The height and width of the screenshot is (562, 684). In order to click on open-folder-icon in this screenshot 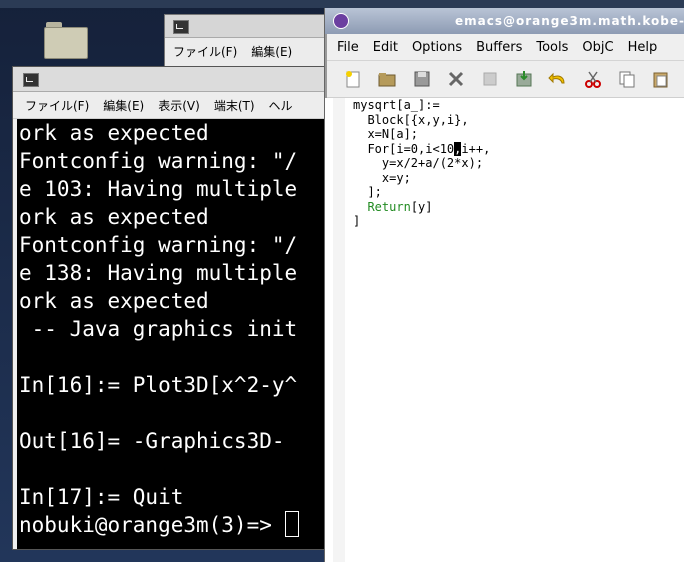, I will do `click(387, 79)`.